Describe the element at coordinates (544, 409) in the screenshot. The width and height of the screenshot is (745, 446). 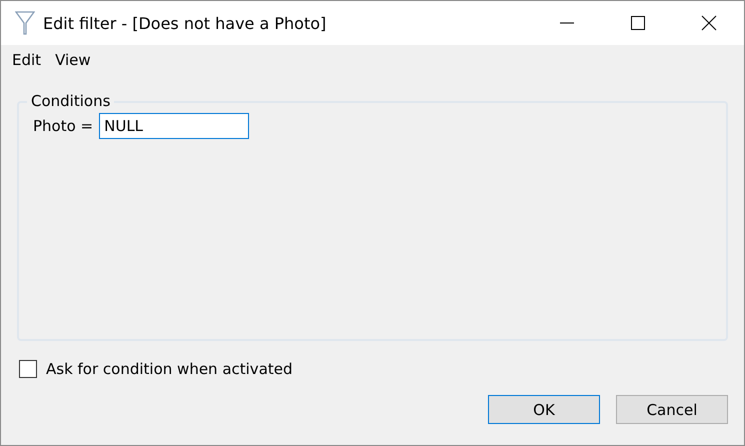
I see `ok-button: OK` at that location.